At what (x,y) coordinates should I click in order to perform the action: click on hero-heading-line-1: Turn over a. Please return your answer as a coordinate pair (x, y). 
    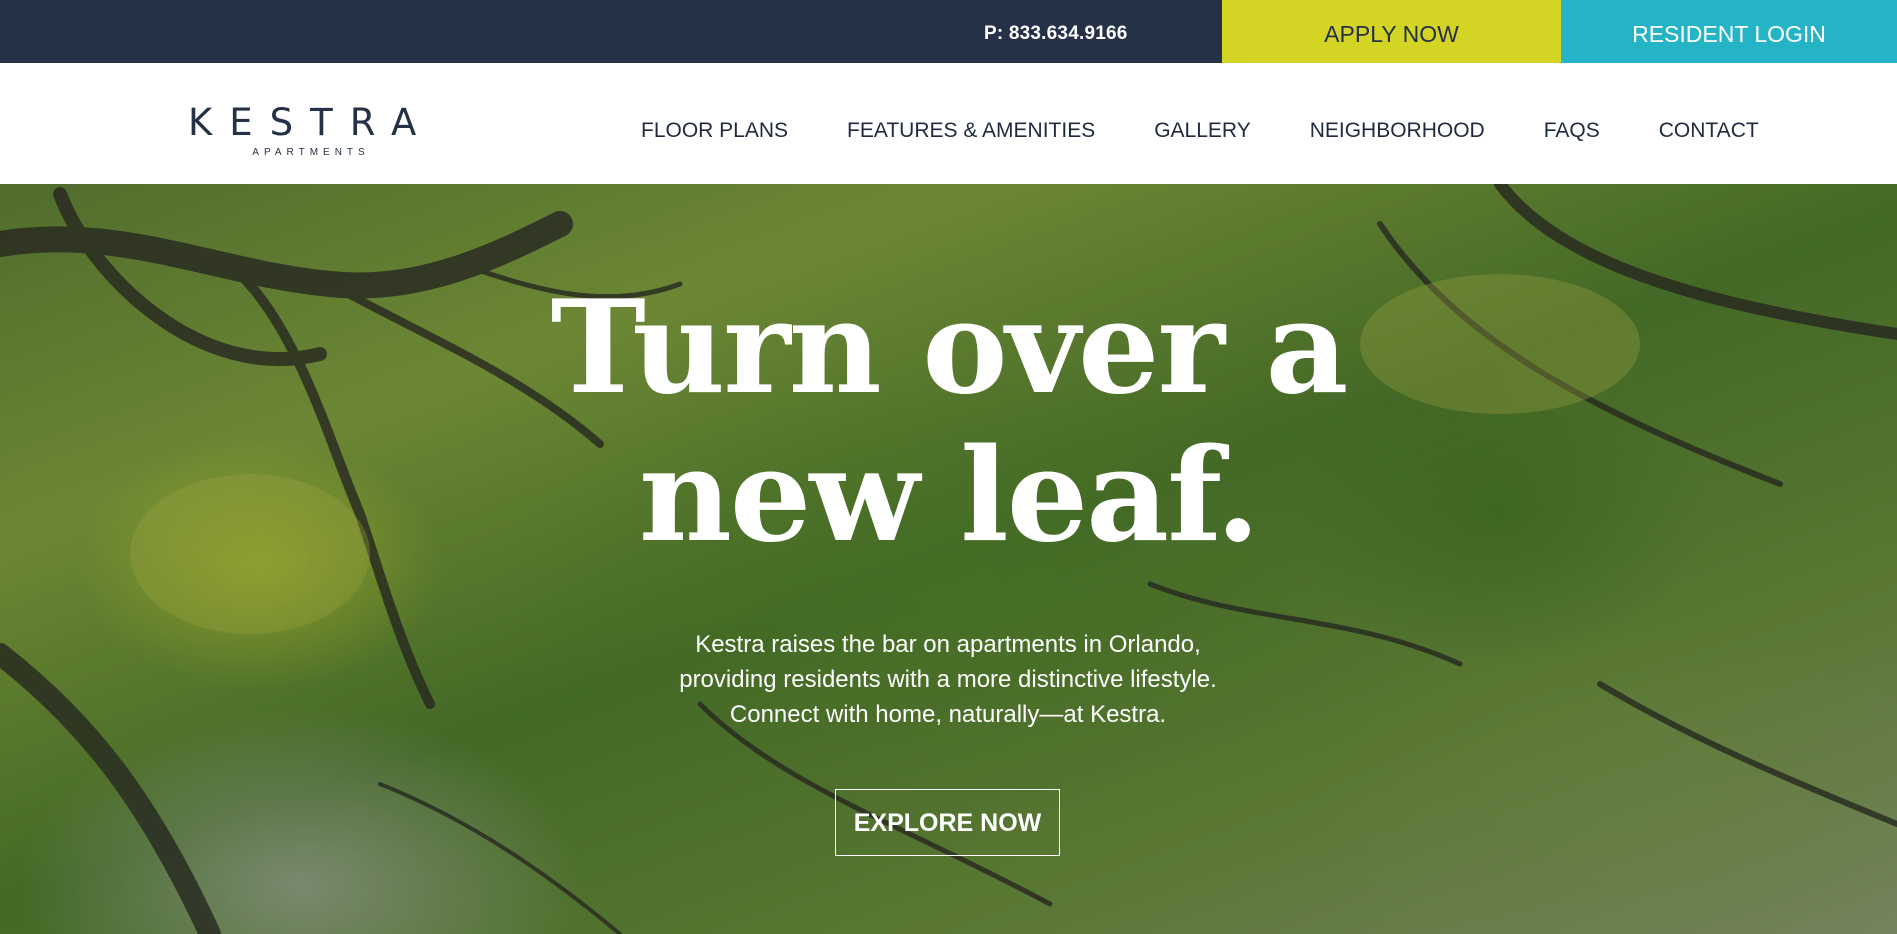
    Looking at the image, I should click on (949, 348).